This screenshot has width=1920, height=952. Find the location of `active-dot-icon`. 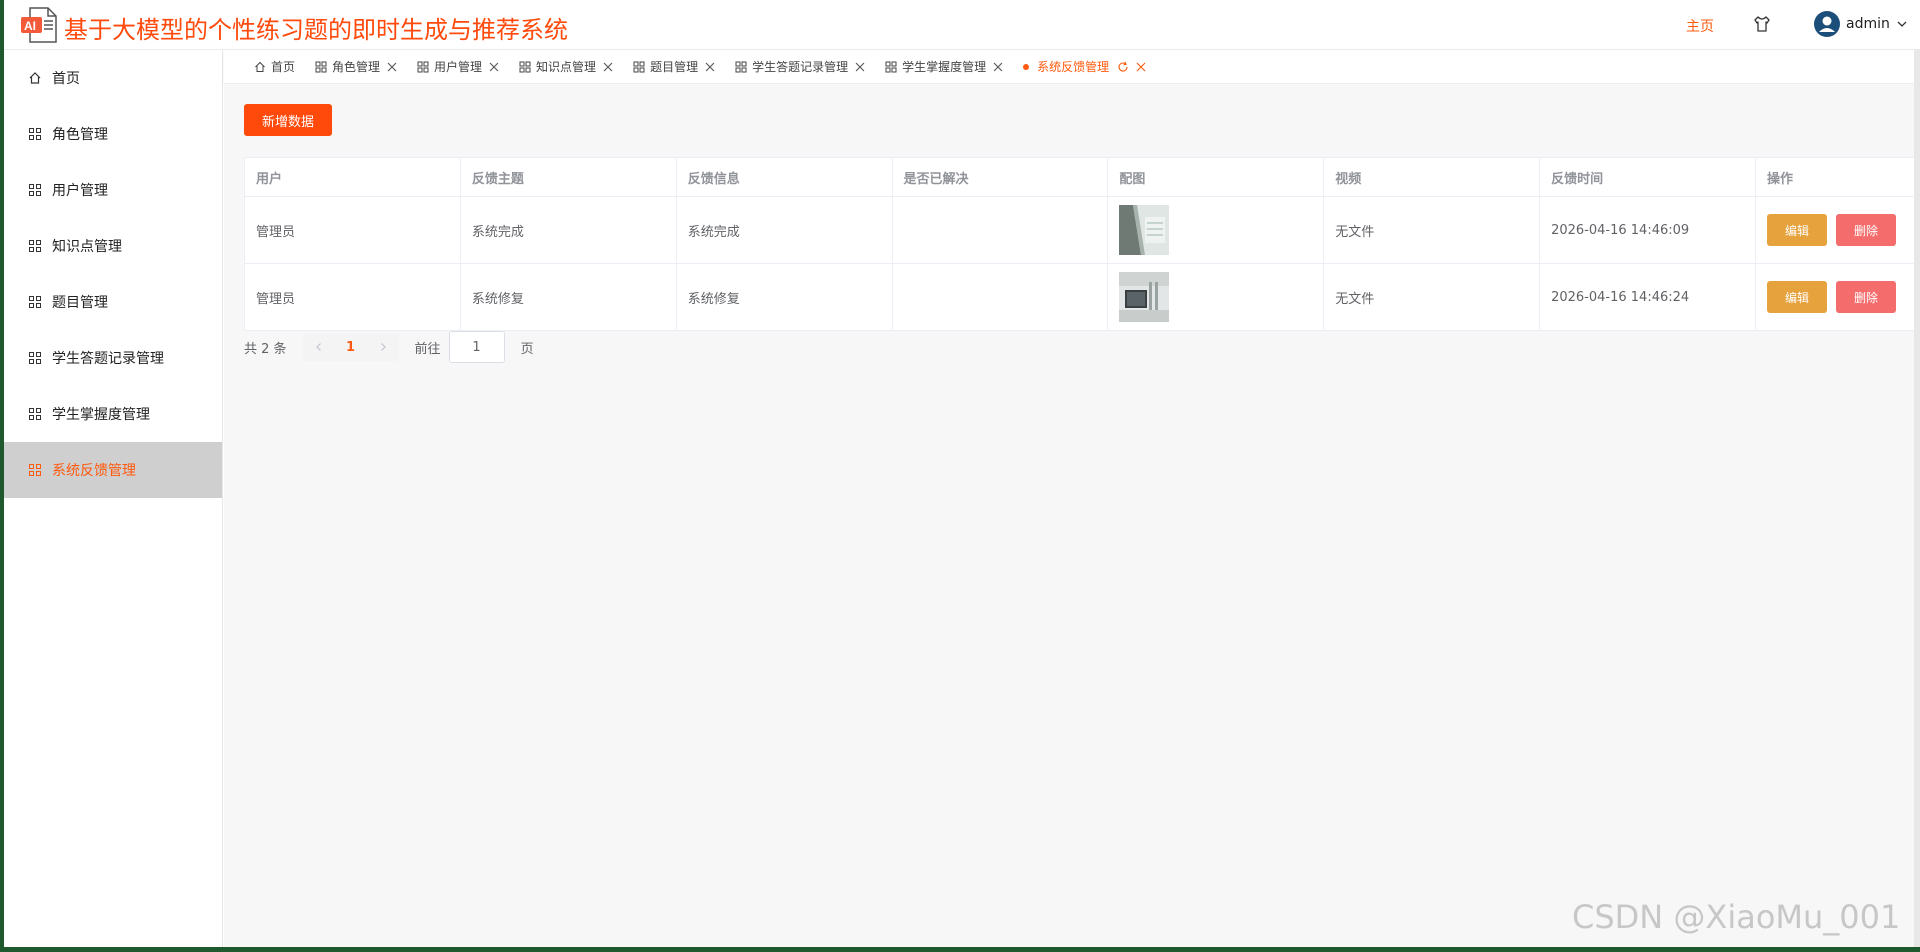

active-dot-icon is located at coordinates (1026, 66).